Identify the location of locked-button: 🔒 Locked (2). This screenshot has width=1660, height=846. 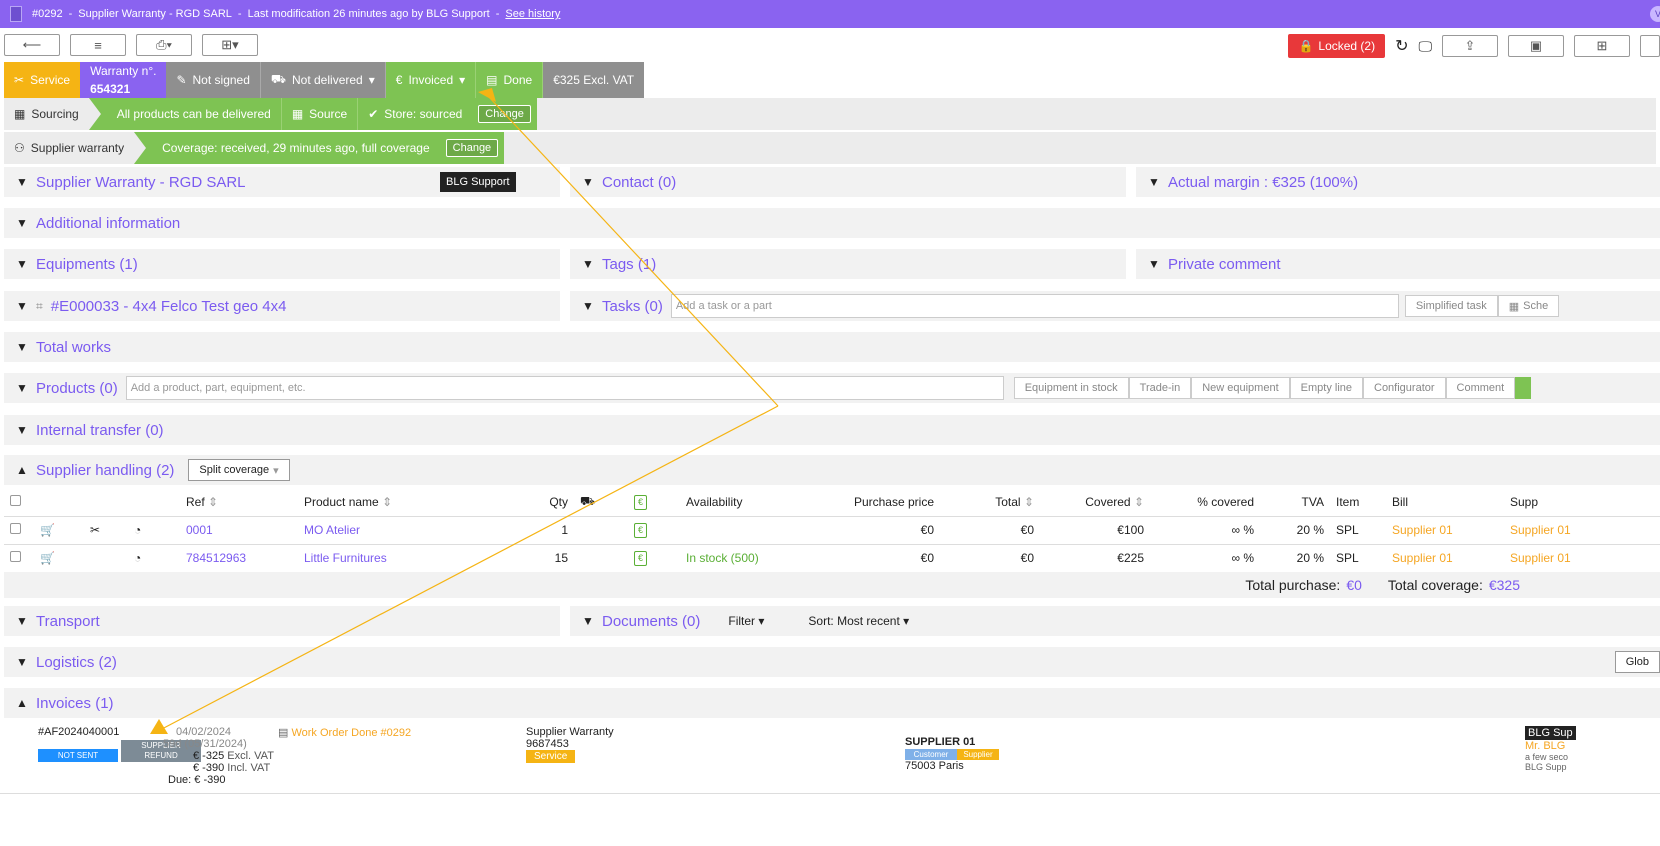
(1337, 46).